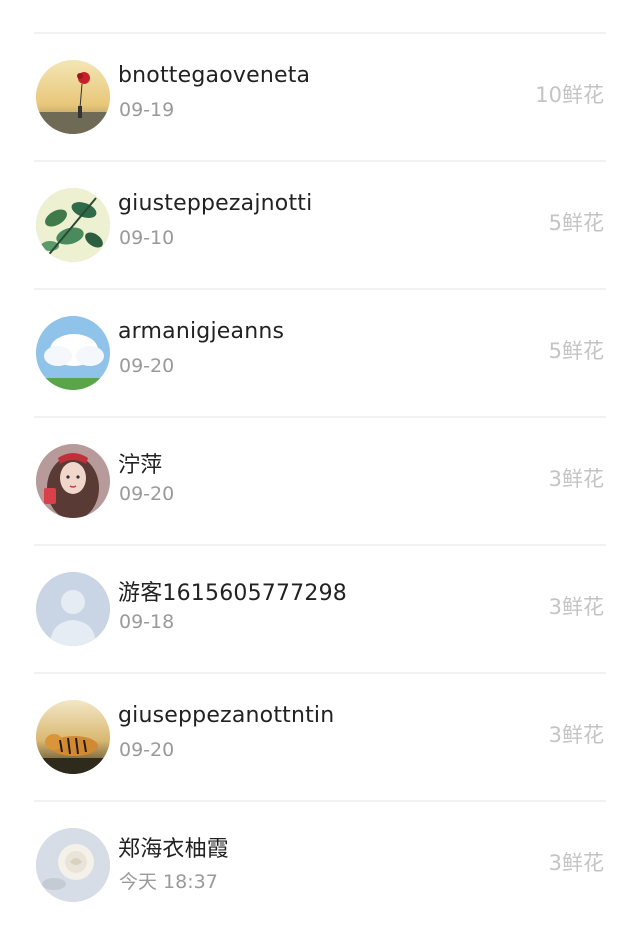 The width and height of the screenshot is (640, 931). Describe the element at coordinates (320, 483) in the screenshot. I see `list-item: 泞萍 09-20 3鲜花` at that location.